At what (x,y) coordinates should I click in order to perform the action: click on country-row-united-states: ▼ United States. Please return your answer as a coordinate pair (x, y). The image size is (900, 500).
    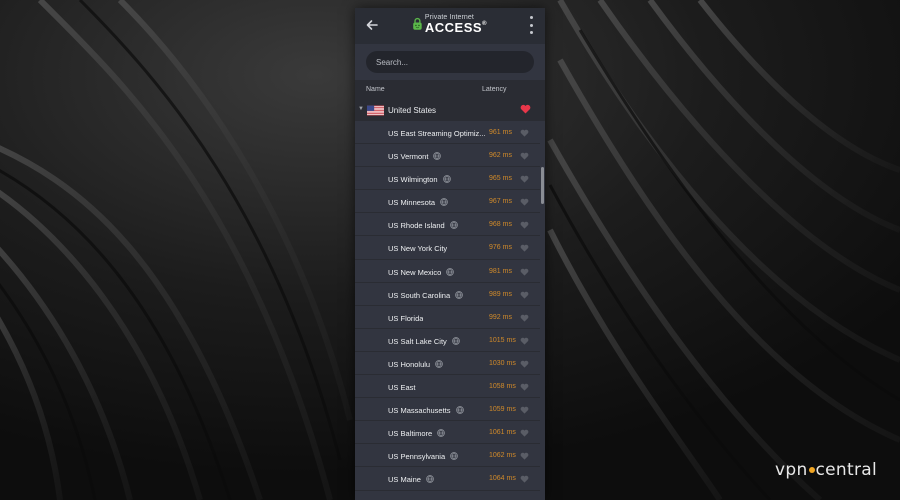
    Looking at the image, I should click on (450, 110).